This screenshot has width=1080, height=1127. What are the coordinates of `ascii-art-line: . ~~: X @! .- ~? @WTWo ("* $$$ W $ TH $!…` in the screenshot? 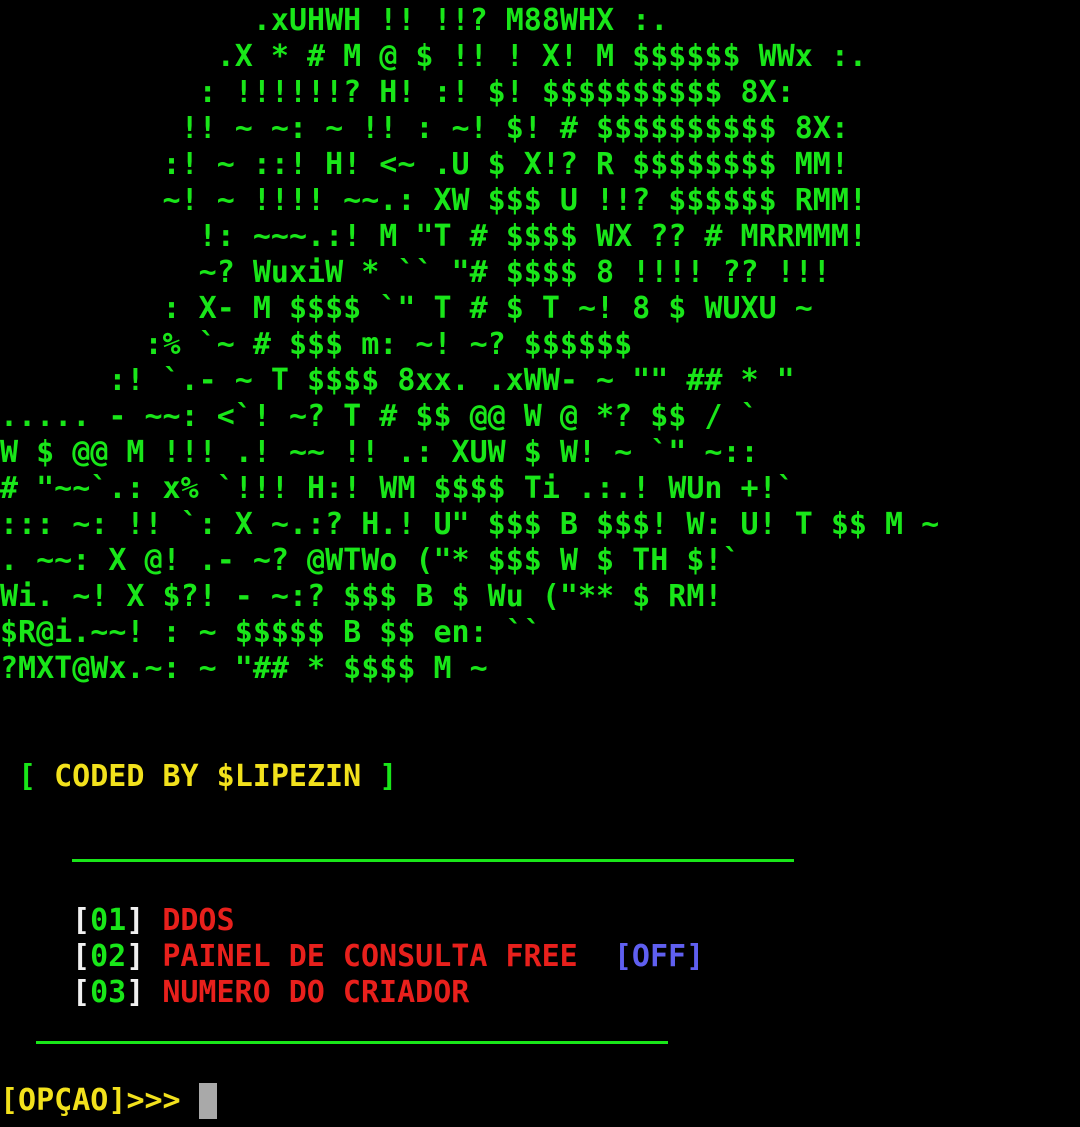 It's located at (370, 560).